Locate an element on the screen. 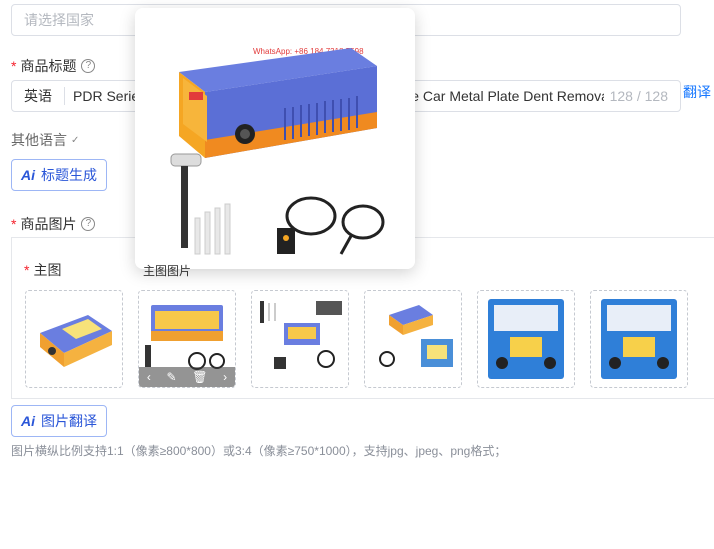  dent-puller-accessories-image is located at coordinates (416, 336).